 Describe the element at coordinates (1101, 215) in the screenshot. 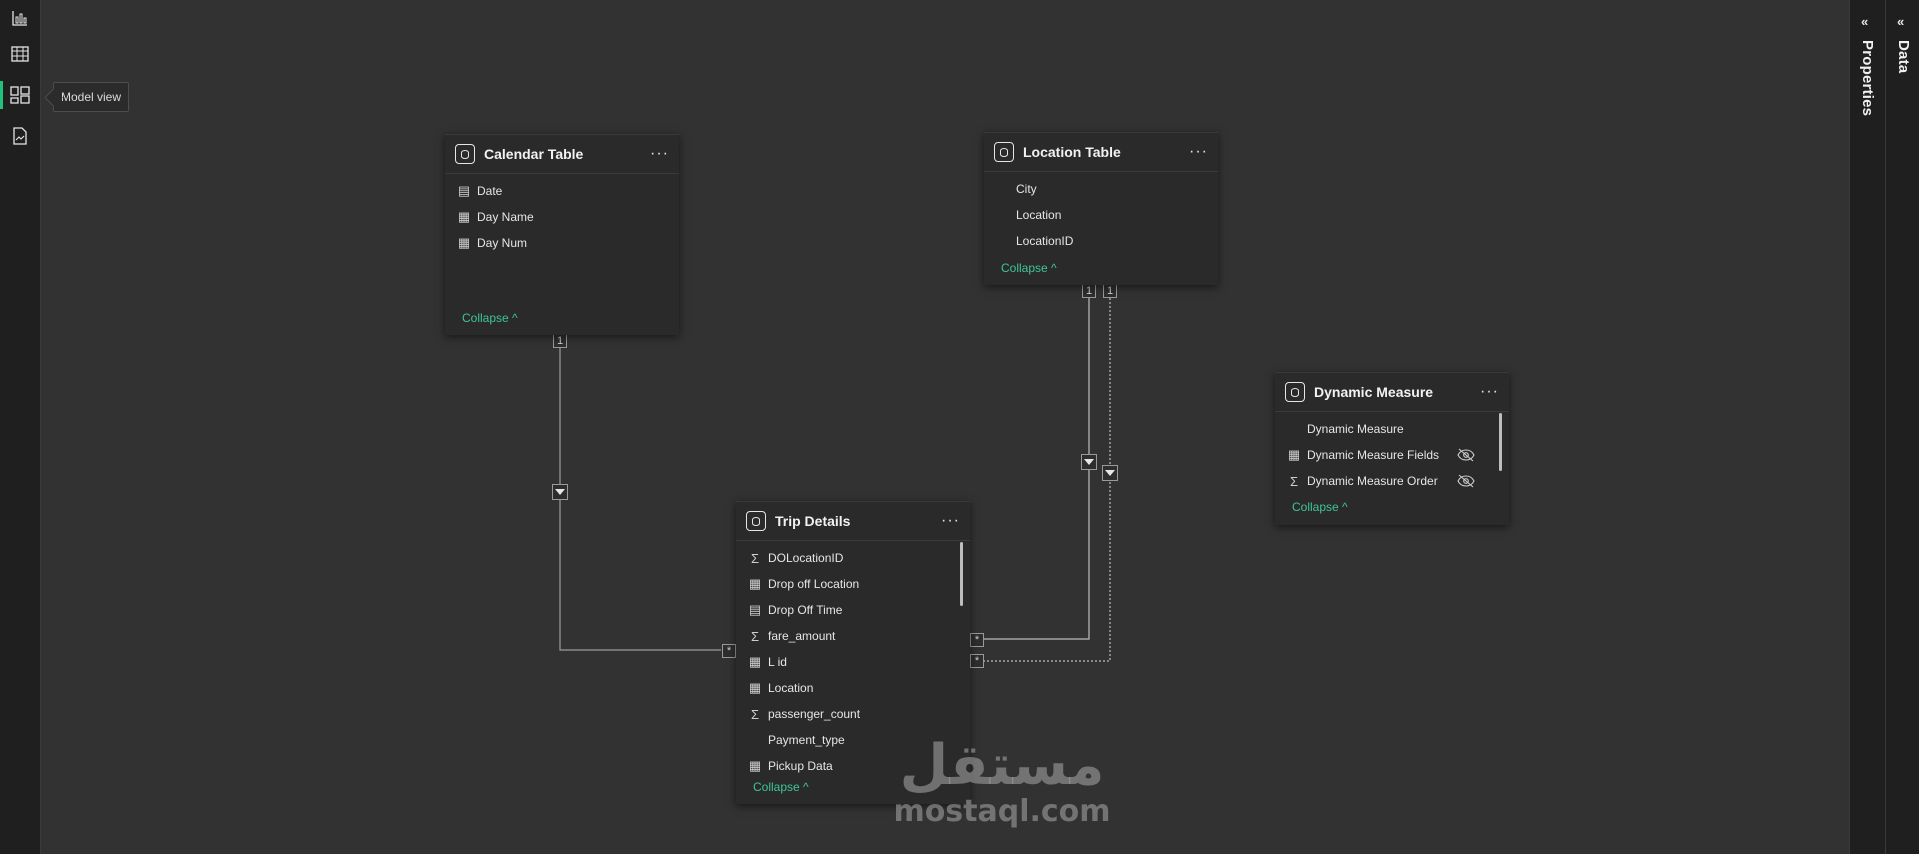

I see `field-location: Location` at that location.